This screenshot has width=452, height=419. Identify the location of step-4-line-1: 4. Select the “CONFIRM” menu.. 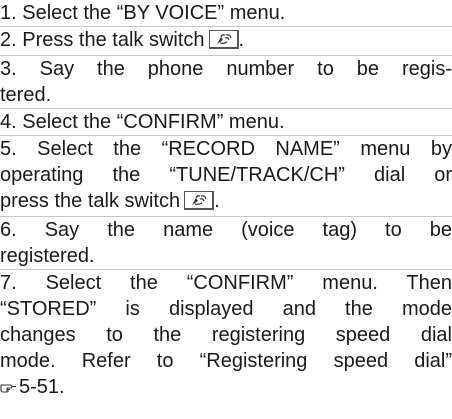
(142, 122).